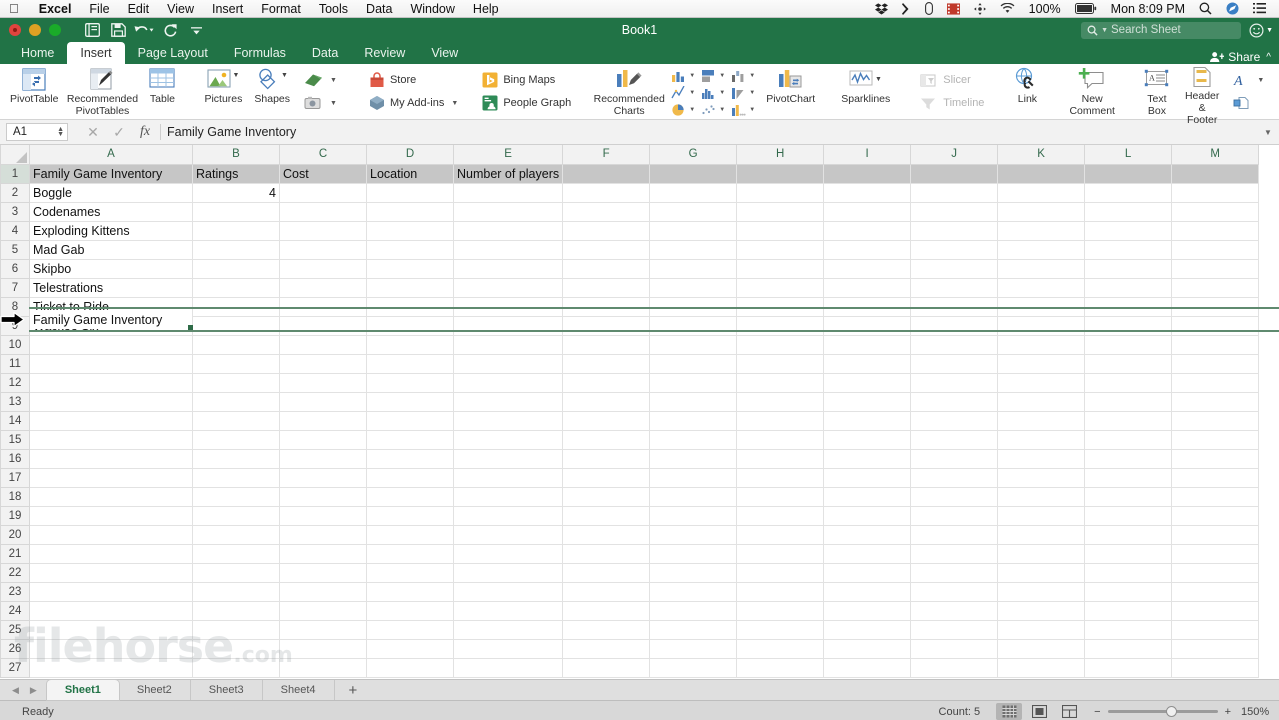 This screenshot has height=720, width=1279. Describe the element at coordinates (170, 30) in the screenshot. I see `redo-icon` at that location.